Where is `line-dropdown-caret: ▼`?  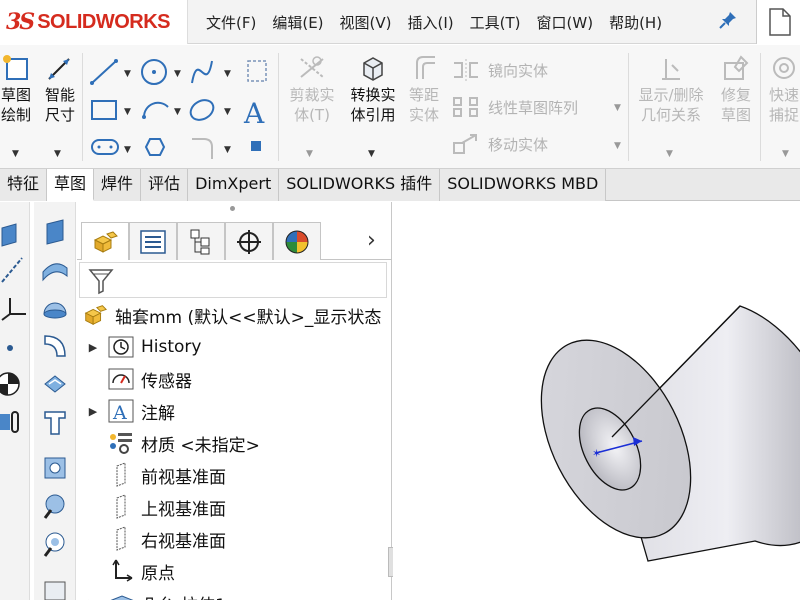 line-dropdown-caret: ▼ is located at coordinates (127, 74).